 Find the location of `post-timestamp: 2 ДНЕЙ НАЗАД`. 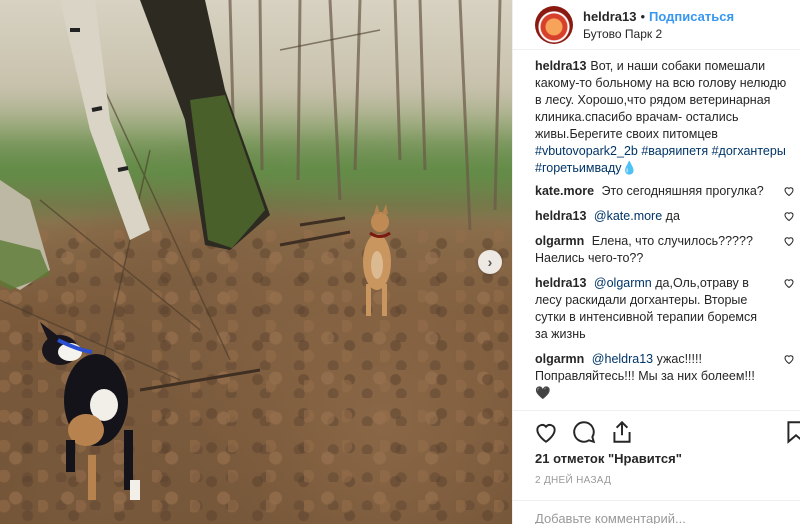

post-timestamp: 2 ДНЕЙ НАЗАД is located at coordinates (573, 480).